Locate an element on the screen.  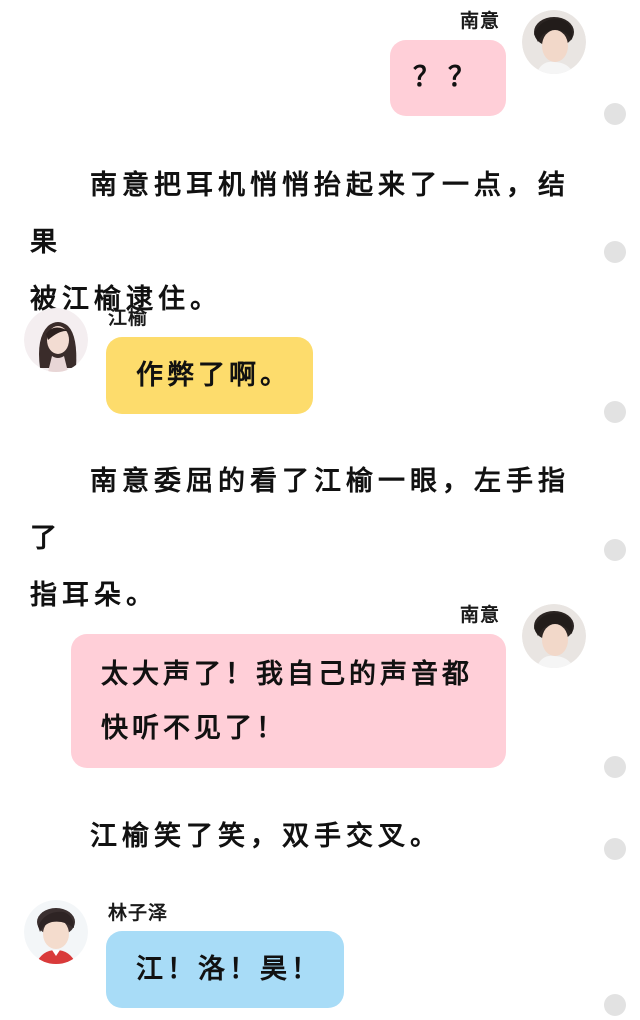
narration-line: 南意委屈的看了江榆一眼，左手指了 is located at coordinates (300, 510).